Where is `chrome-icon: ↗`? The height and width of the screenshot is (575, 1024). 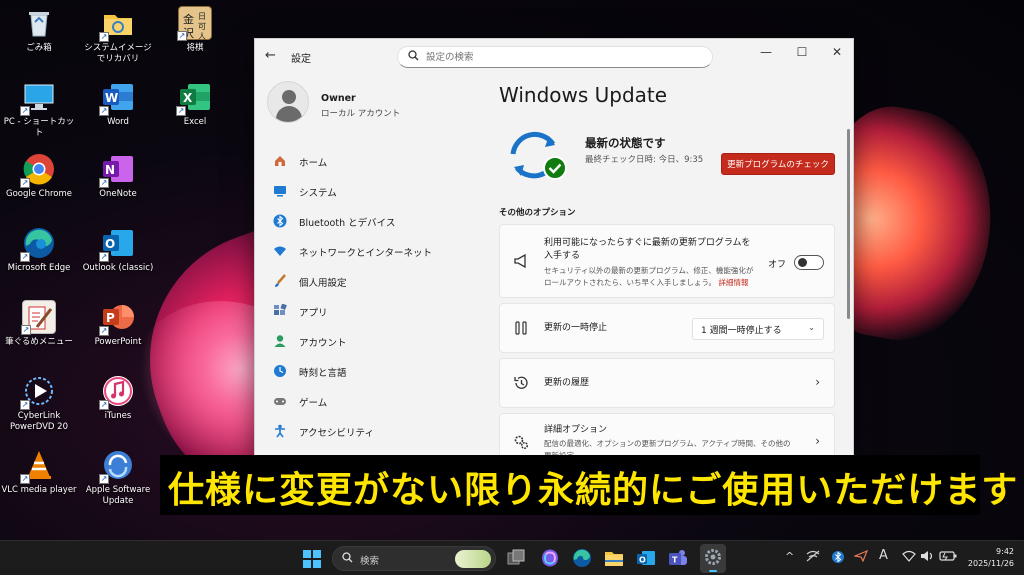
chrome-icon: ↗ is located at coordinates (38, 170).